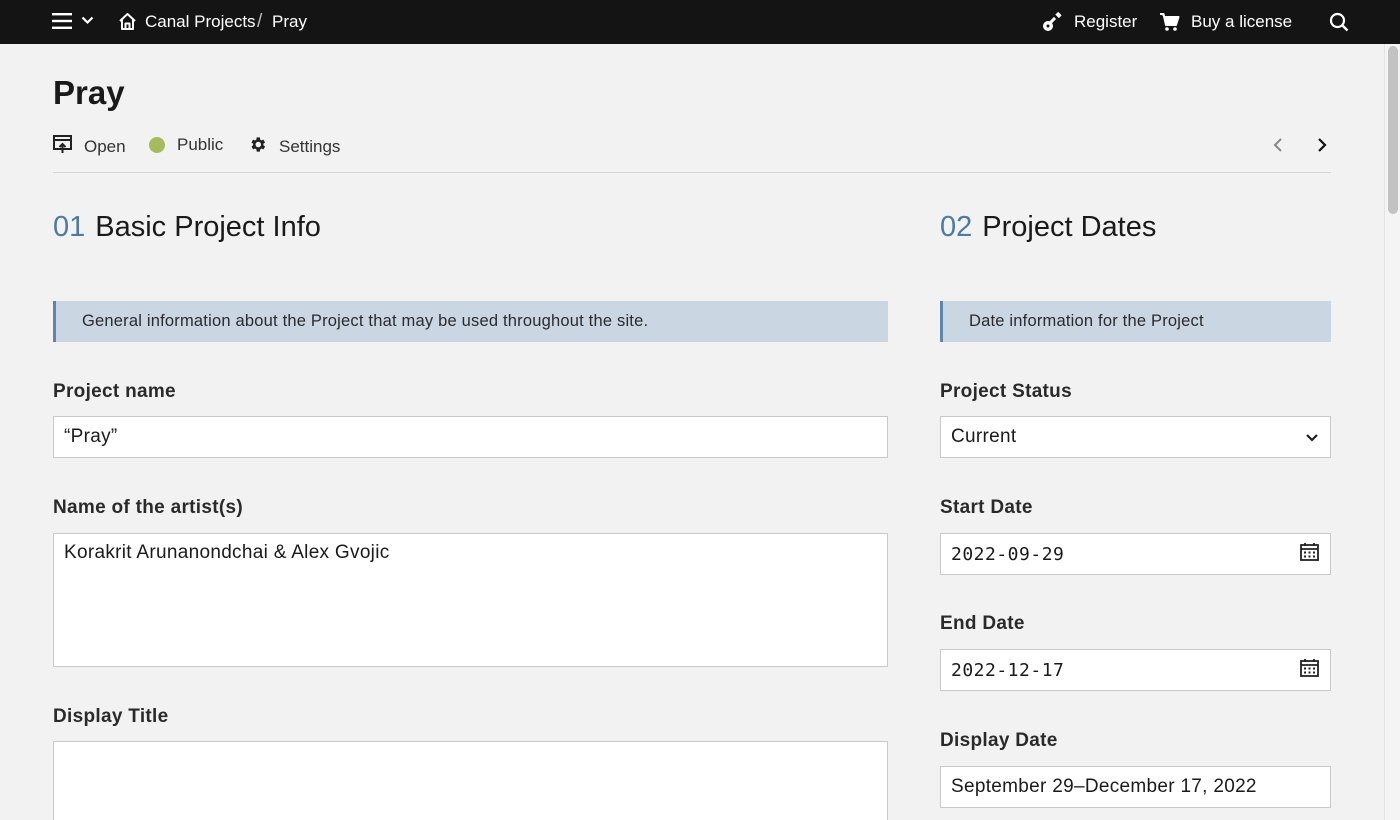 The width and height of the screenshot is (1400, 820). I want to click on next-item-button, so click(1322, 147).